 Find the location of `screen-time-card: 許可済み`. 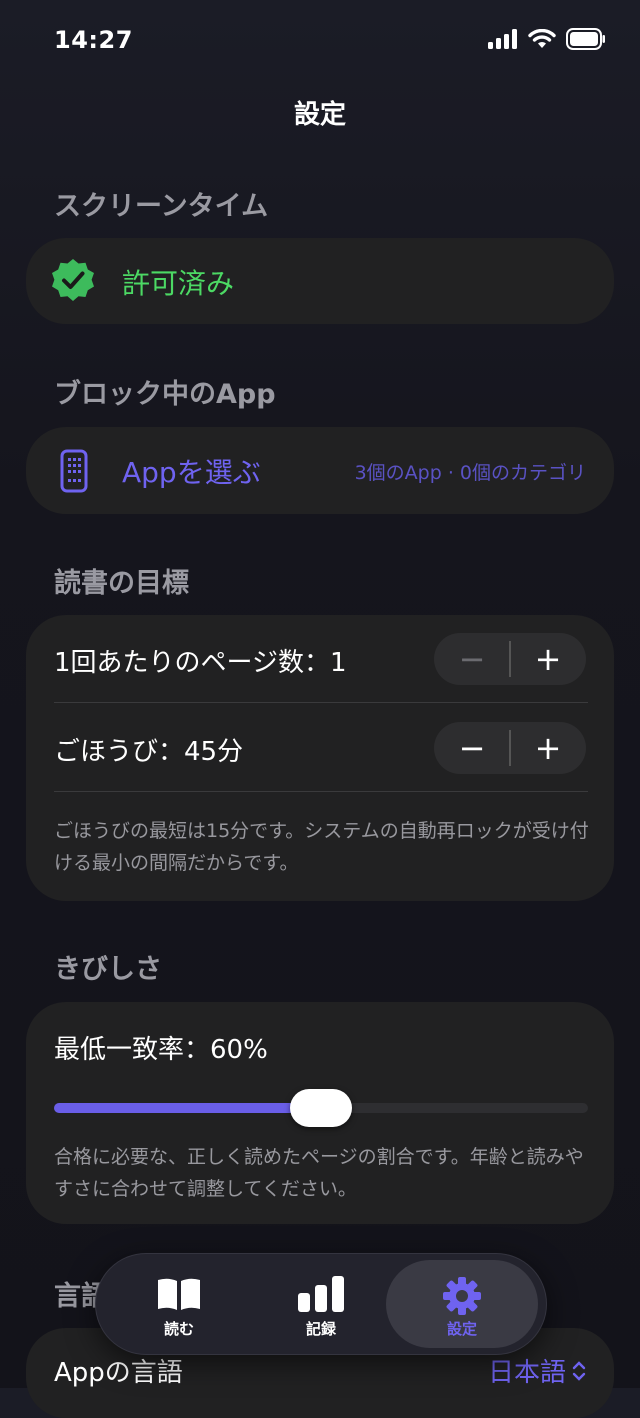

screen-time-card: 許可済み is located at coordinates (320, 281).